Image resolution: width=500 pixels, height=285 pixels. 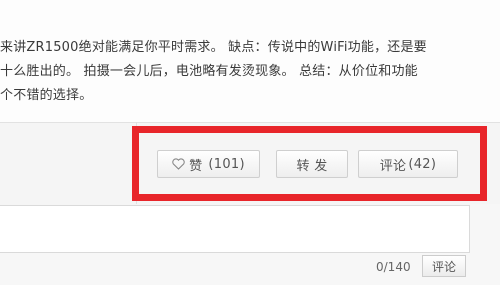 I want to click on char-counter: 0/140, so click(x=393, y=267).